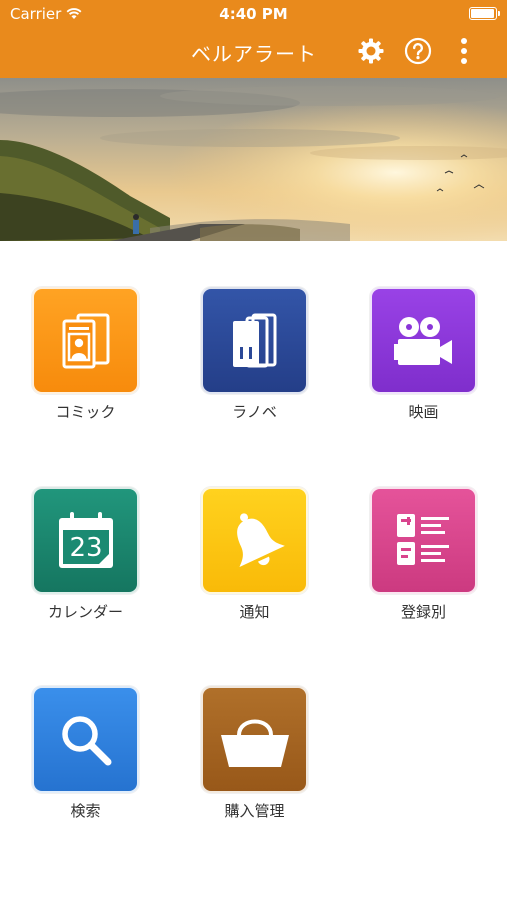 The width and height of the screenshot is (507, 900). I want to click on movie-camera-icon, so click(423, 340).